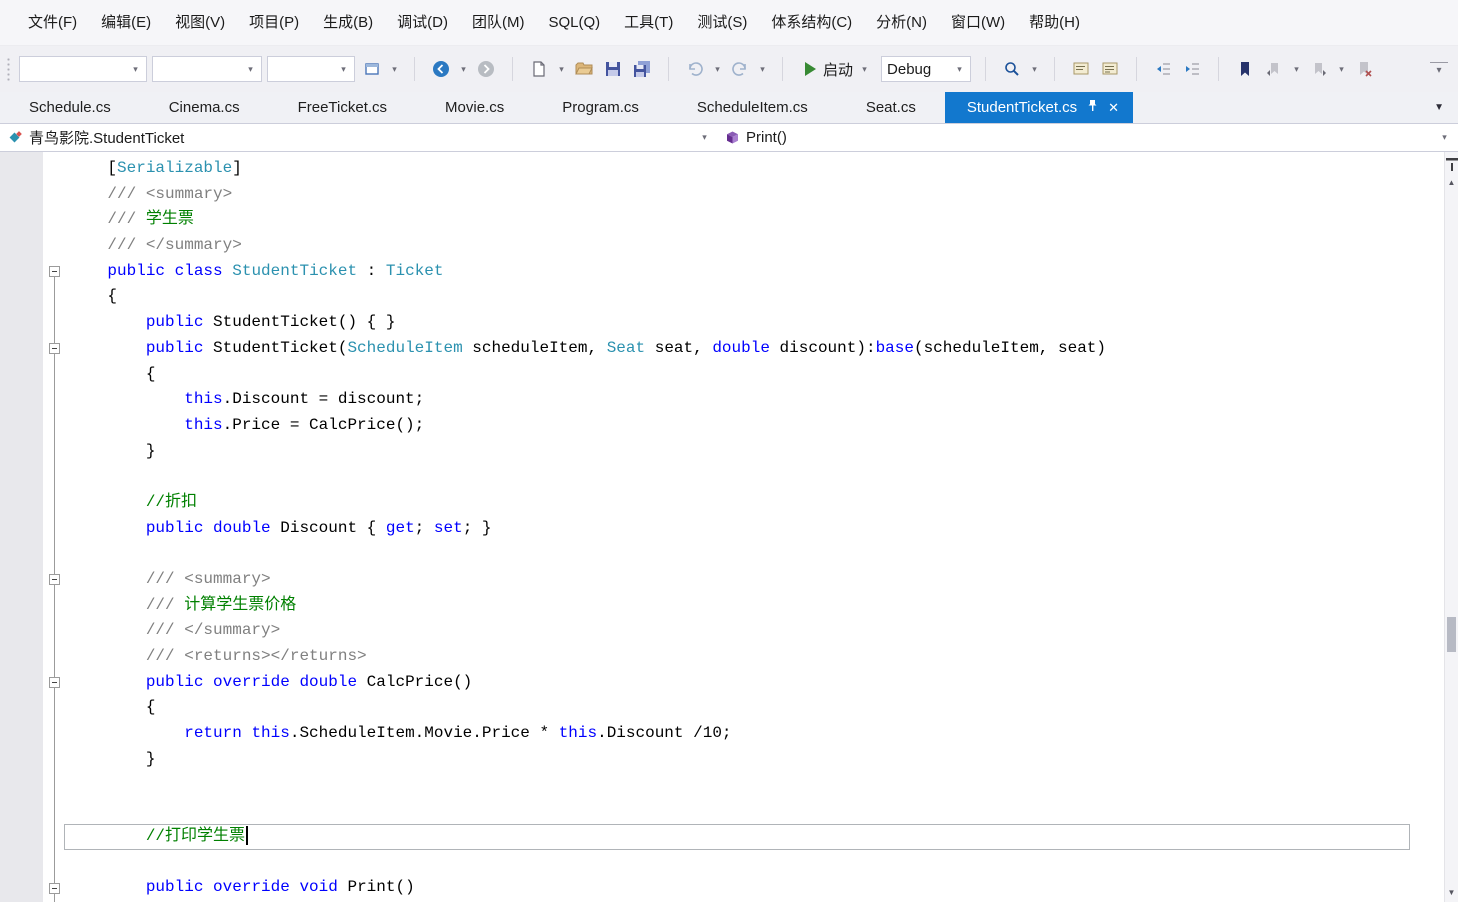 The width and height of the screenshot is (1458, 902). What do you see at coordinates (1110, 69) in the screenshot?
I see `uncomment-lines-icon` at bounding box center [1110, 69].